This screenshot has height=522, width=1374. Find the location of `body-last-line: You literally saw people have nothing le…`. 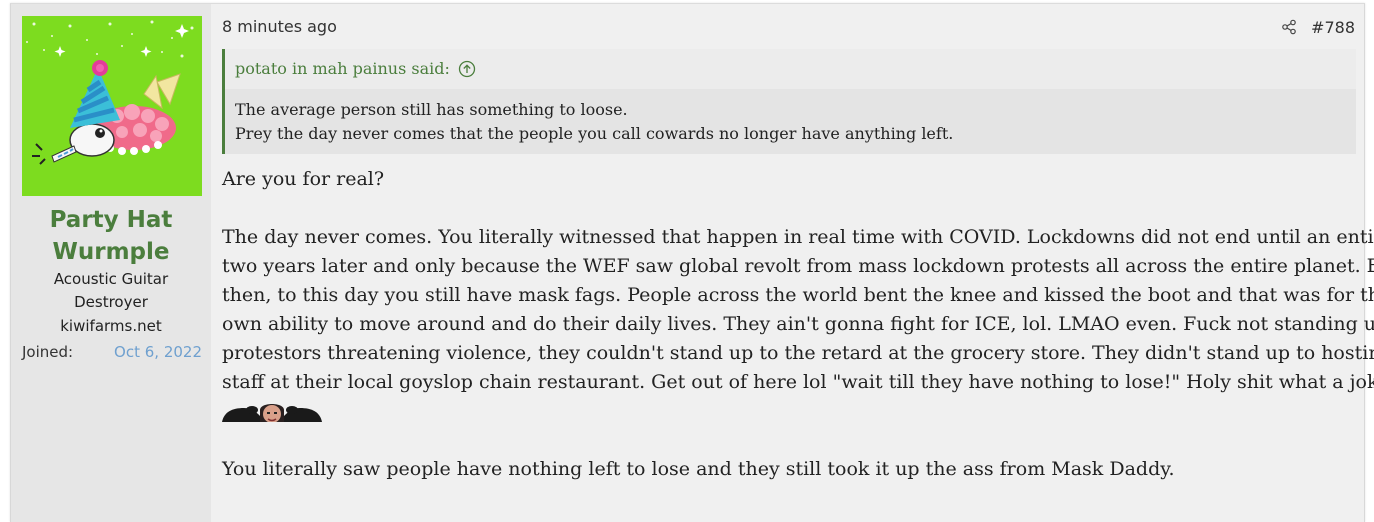

body-last-line: You literally saw people have nothing le… is located at coordinates (698, 469).